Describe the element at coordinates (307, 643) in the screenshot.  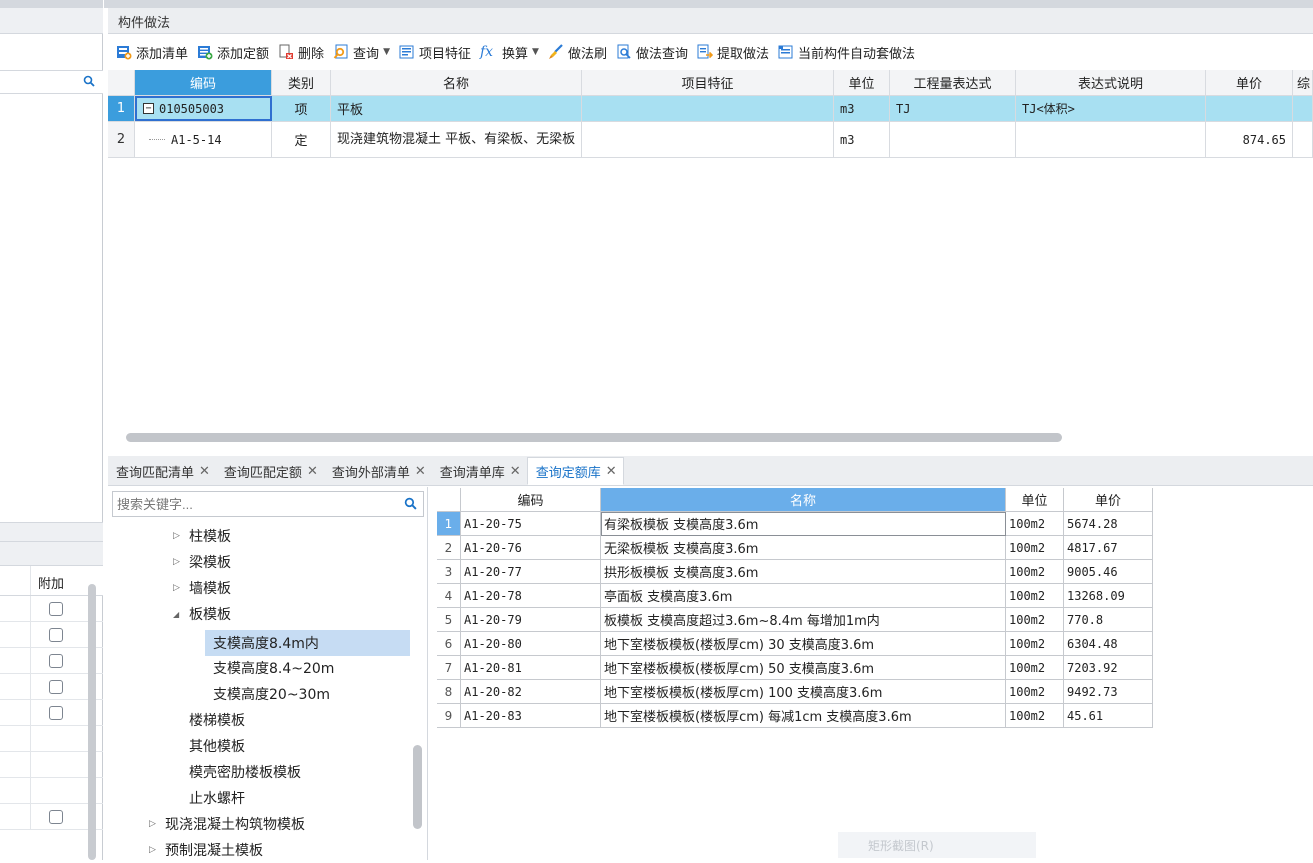
I see `tree-node-selected: 支模高度8.4m内` at that location.